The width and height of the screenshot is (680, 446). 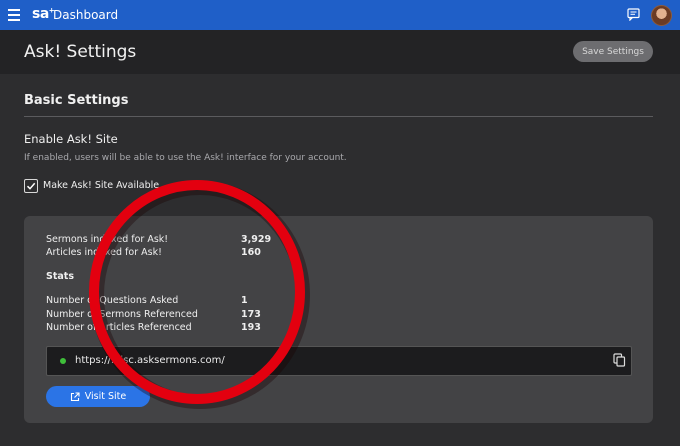 What do you see at coordinates (613, 51) in the screenshot?
I see `save-settings-button: Save Settings` at bounding box center [613, 51].